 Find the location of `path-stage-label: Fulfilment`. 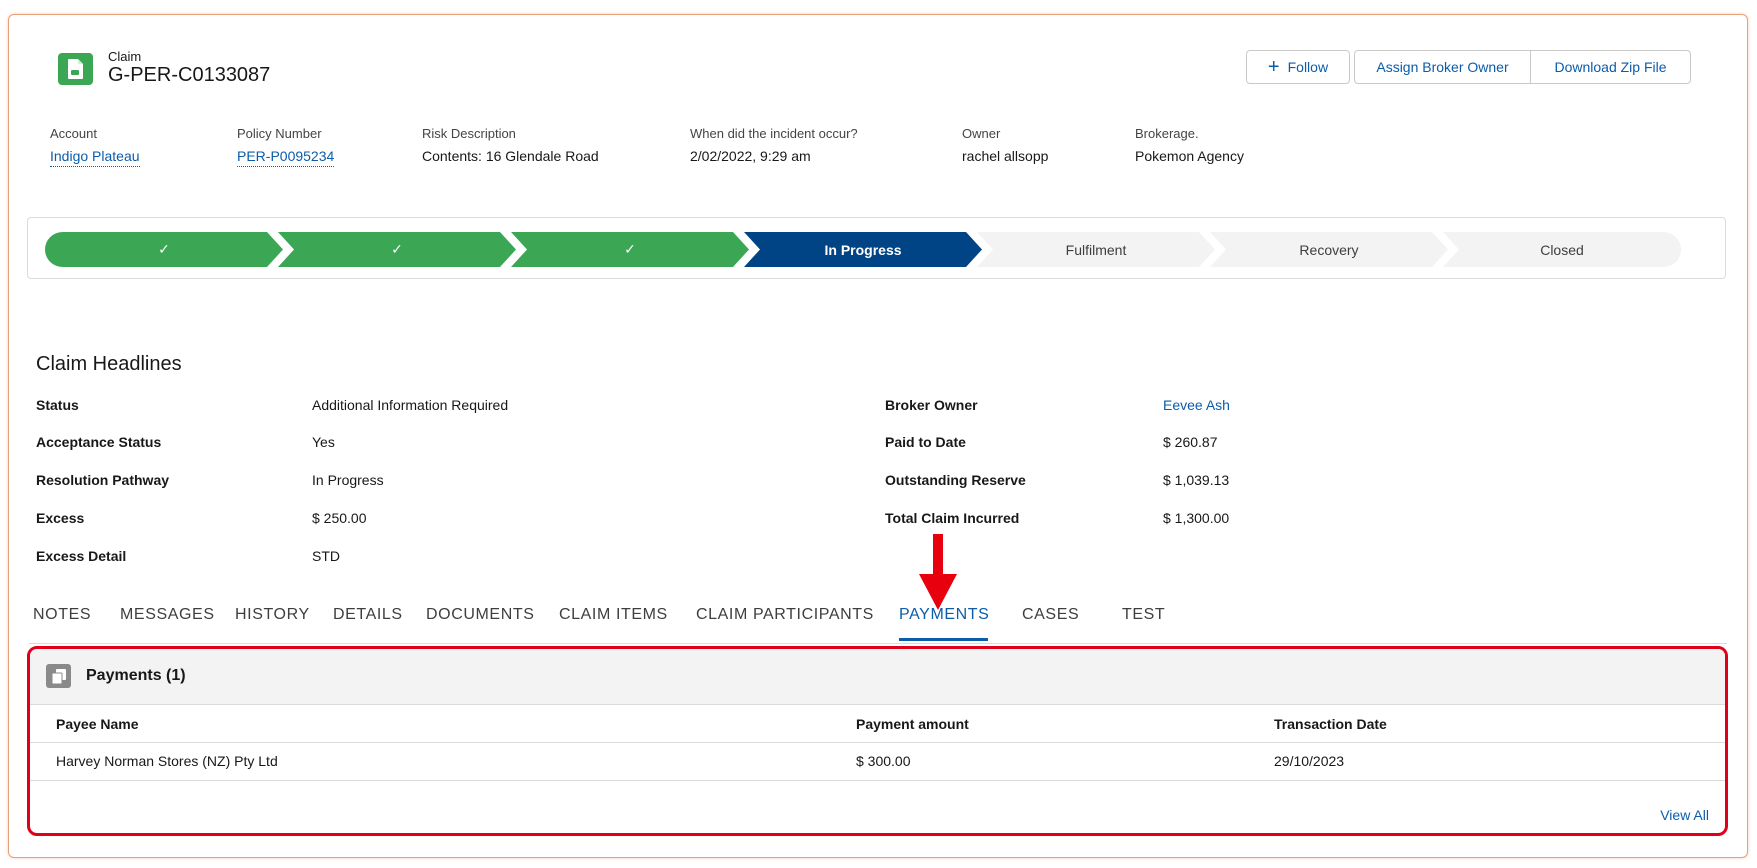

path-stage-label: Fulfilment is located at coordinates (1096, 249).